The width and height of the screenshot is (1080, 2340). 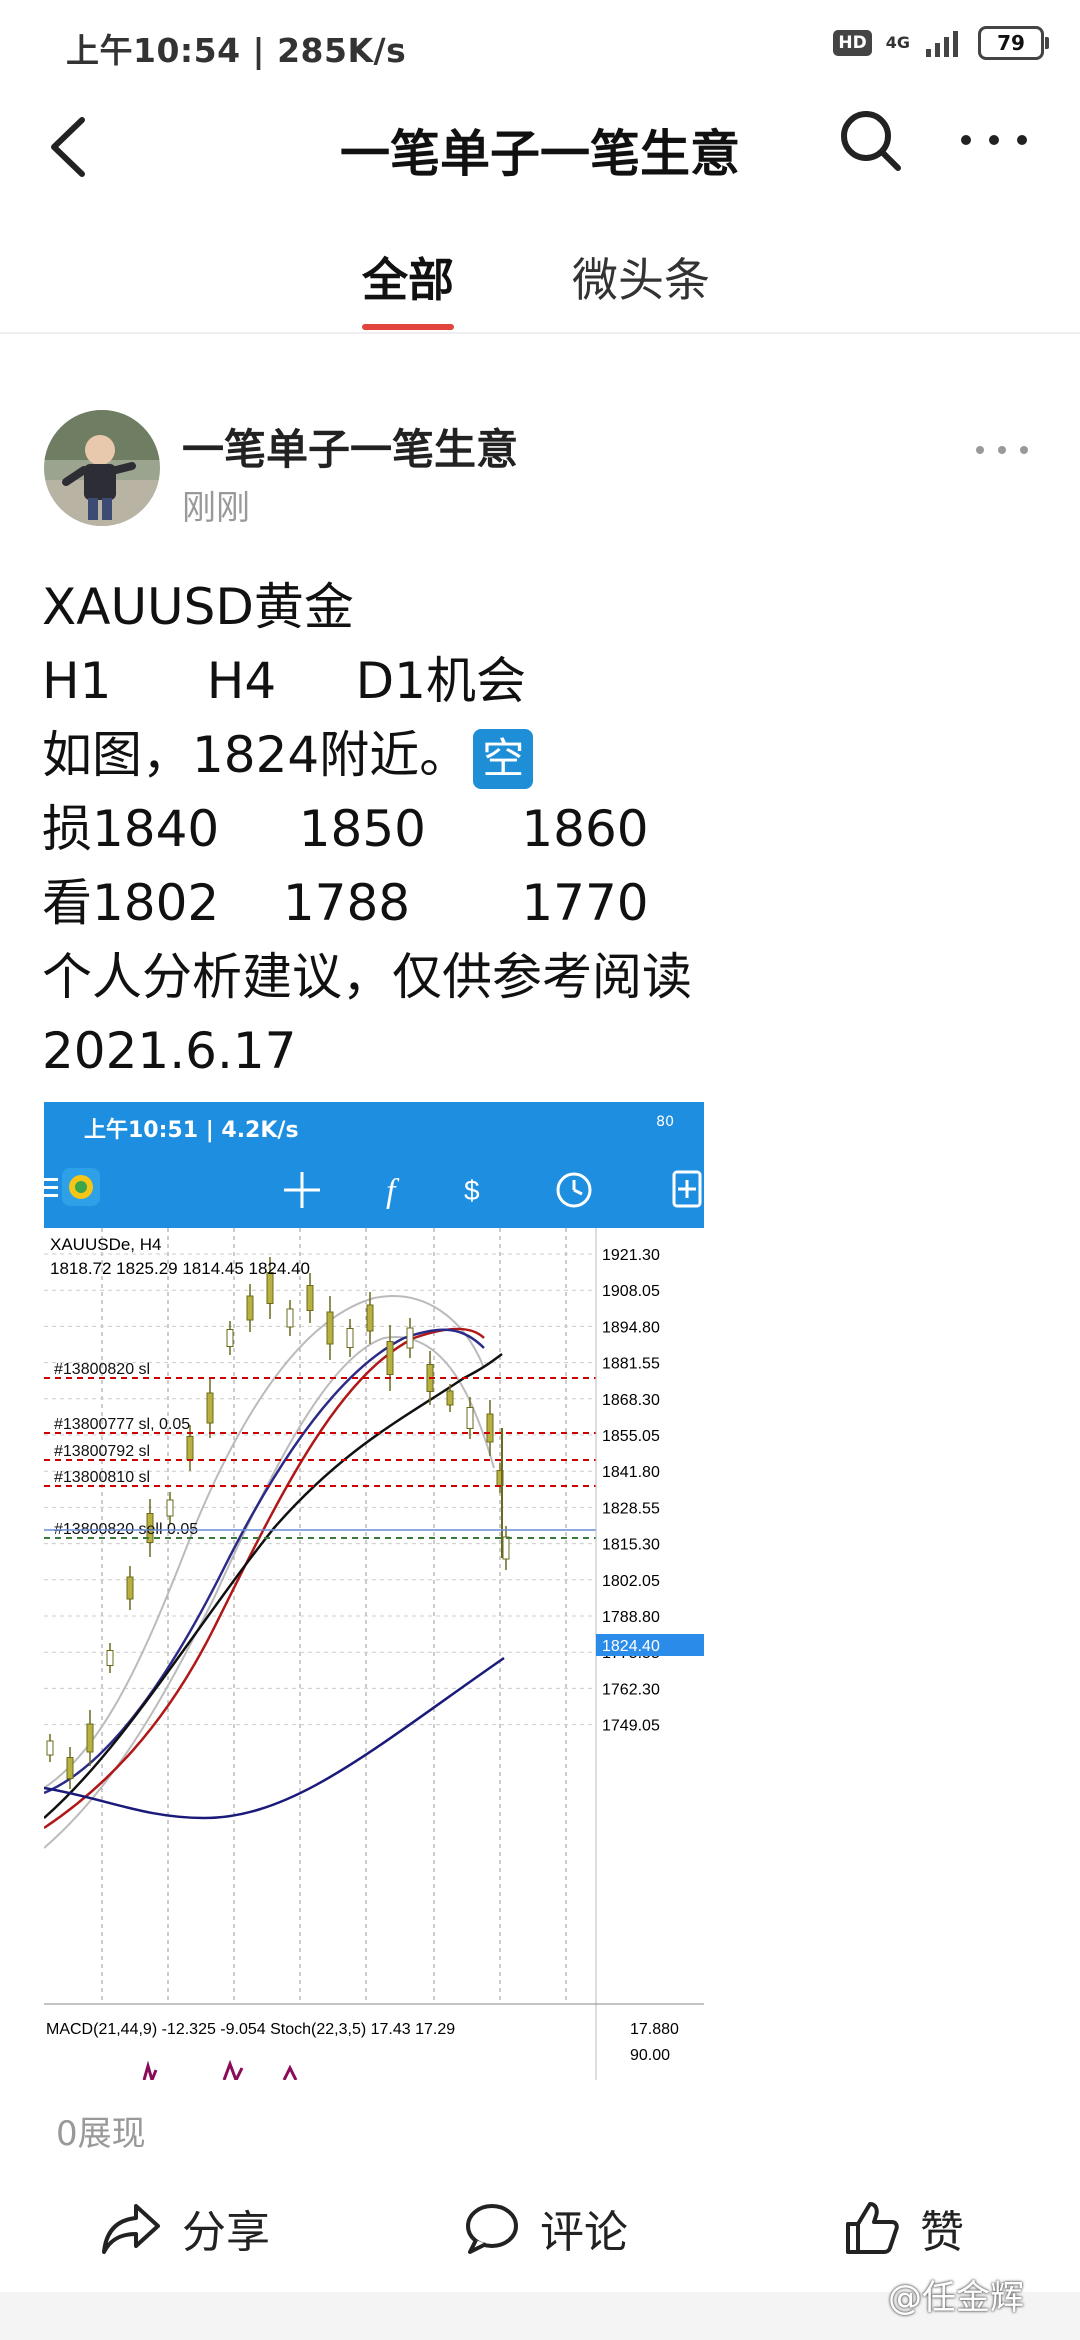 What do you see at coordinates (367, 977) in the screenshot?
I see `post-line: 个人分析建议，仅供参考阅读` at bounding box center [367, 977].